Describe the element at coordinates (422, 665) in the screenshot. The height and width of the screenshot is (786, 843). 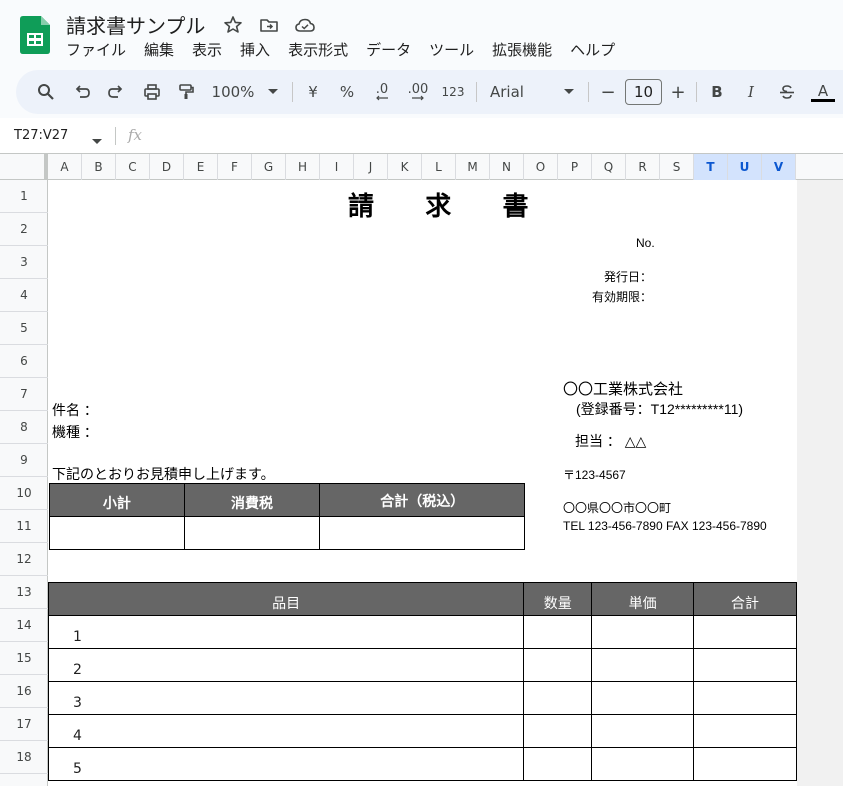
I see `table-row: 2` at that location.